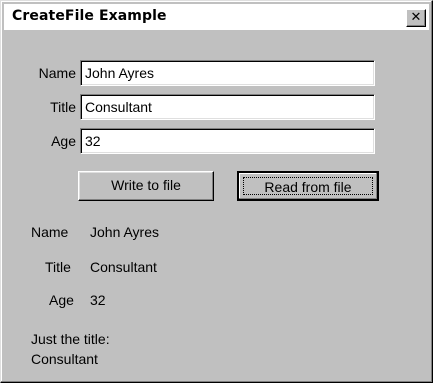 The height and width of the screenshot is (383, 433). I want to click on output-title-label: Title, so click(58, 267).